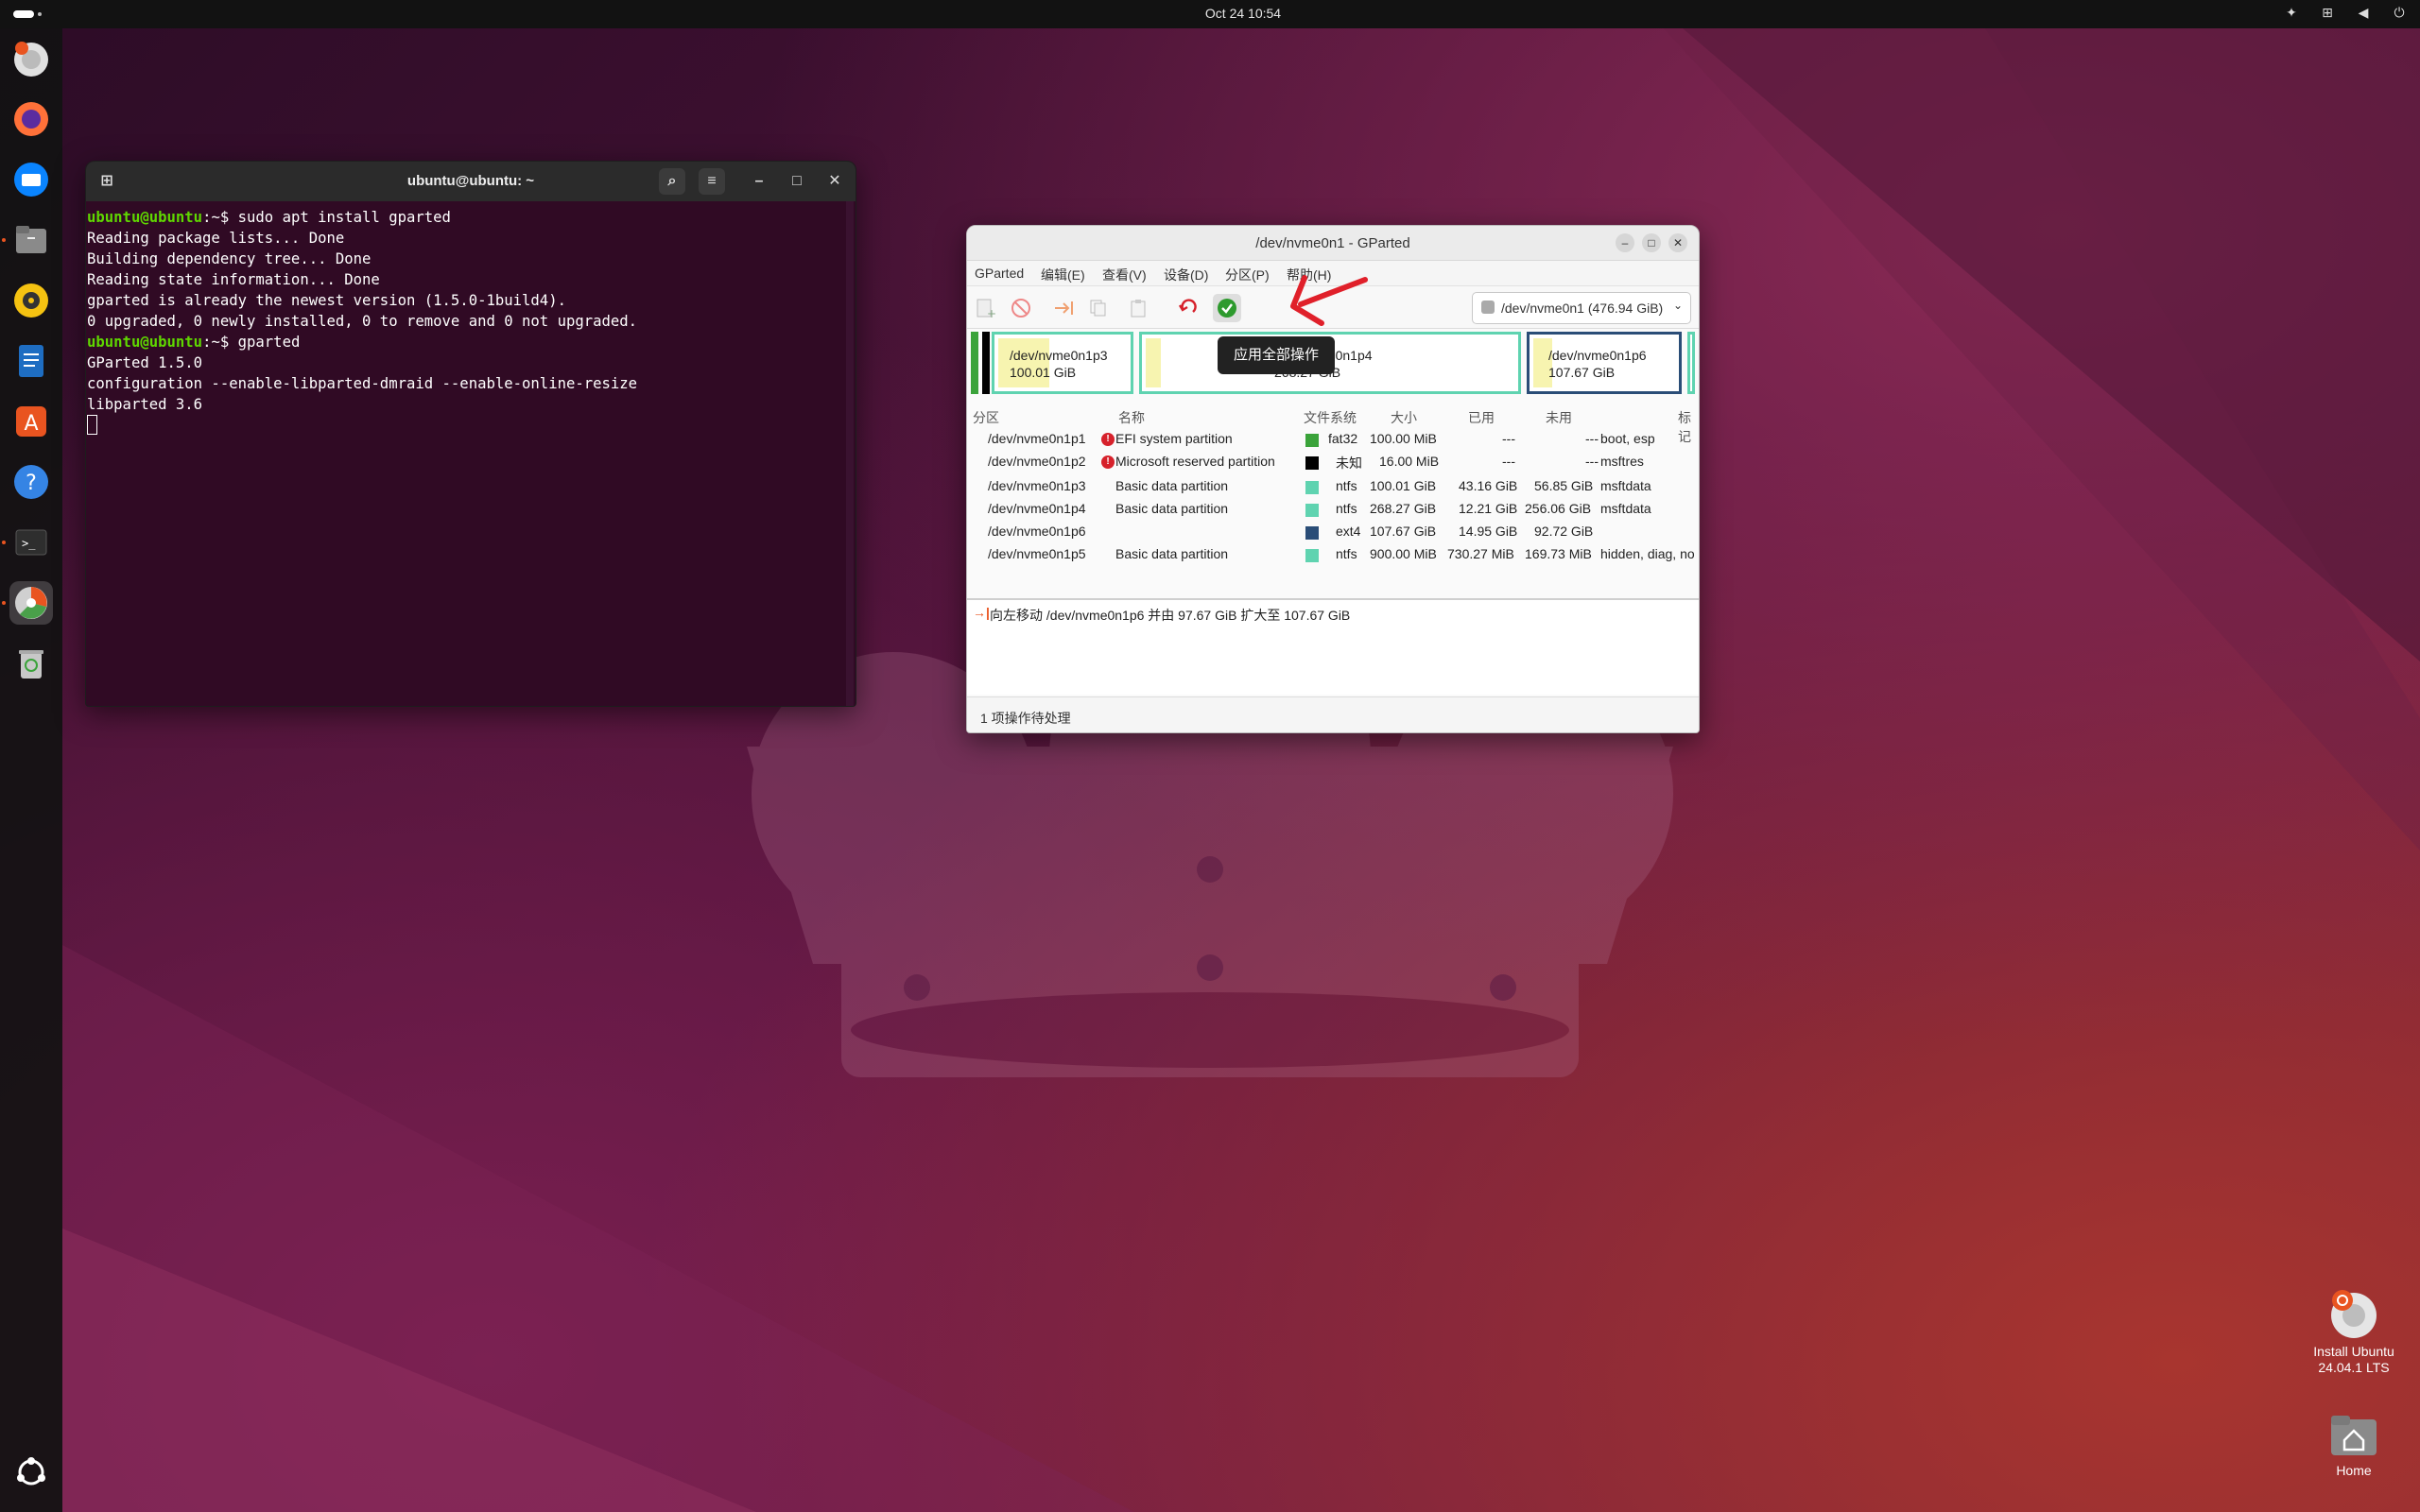 The width and height of the screenshot is (2420, 1512). I want to click on volume-icon: ◀, so click(2363, 13).